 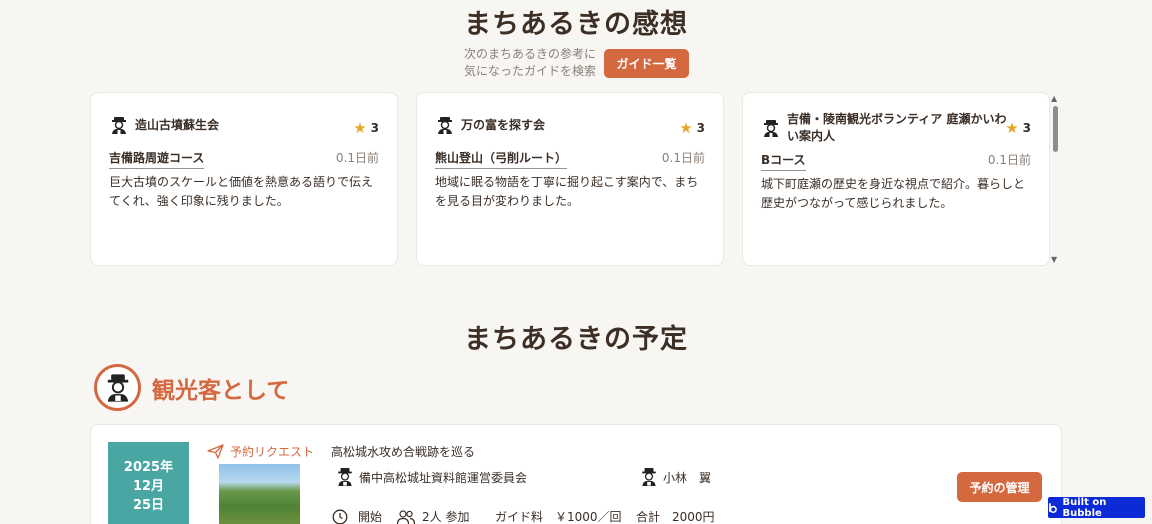 What do you see at coordinates (1084, 507) in the screenshot?
I see `badge-label: Built on Bubble` at bounding box center [1084, 507].